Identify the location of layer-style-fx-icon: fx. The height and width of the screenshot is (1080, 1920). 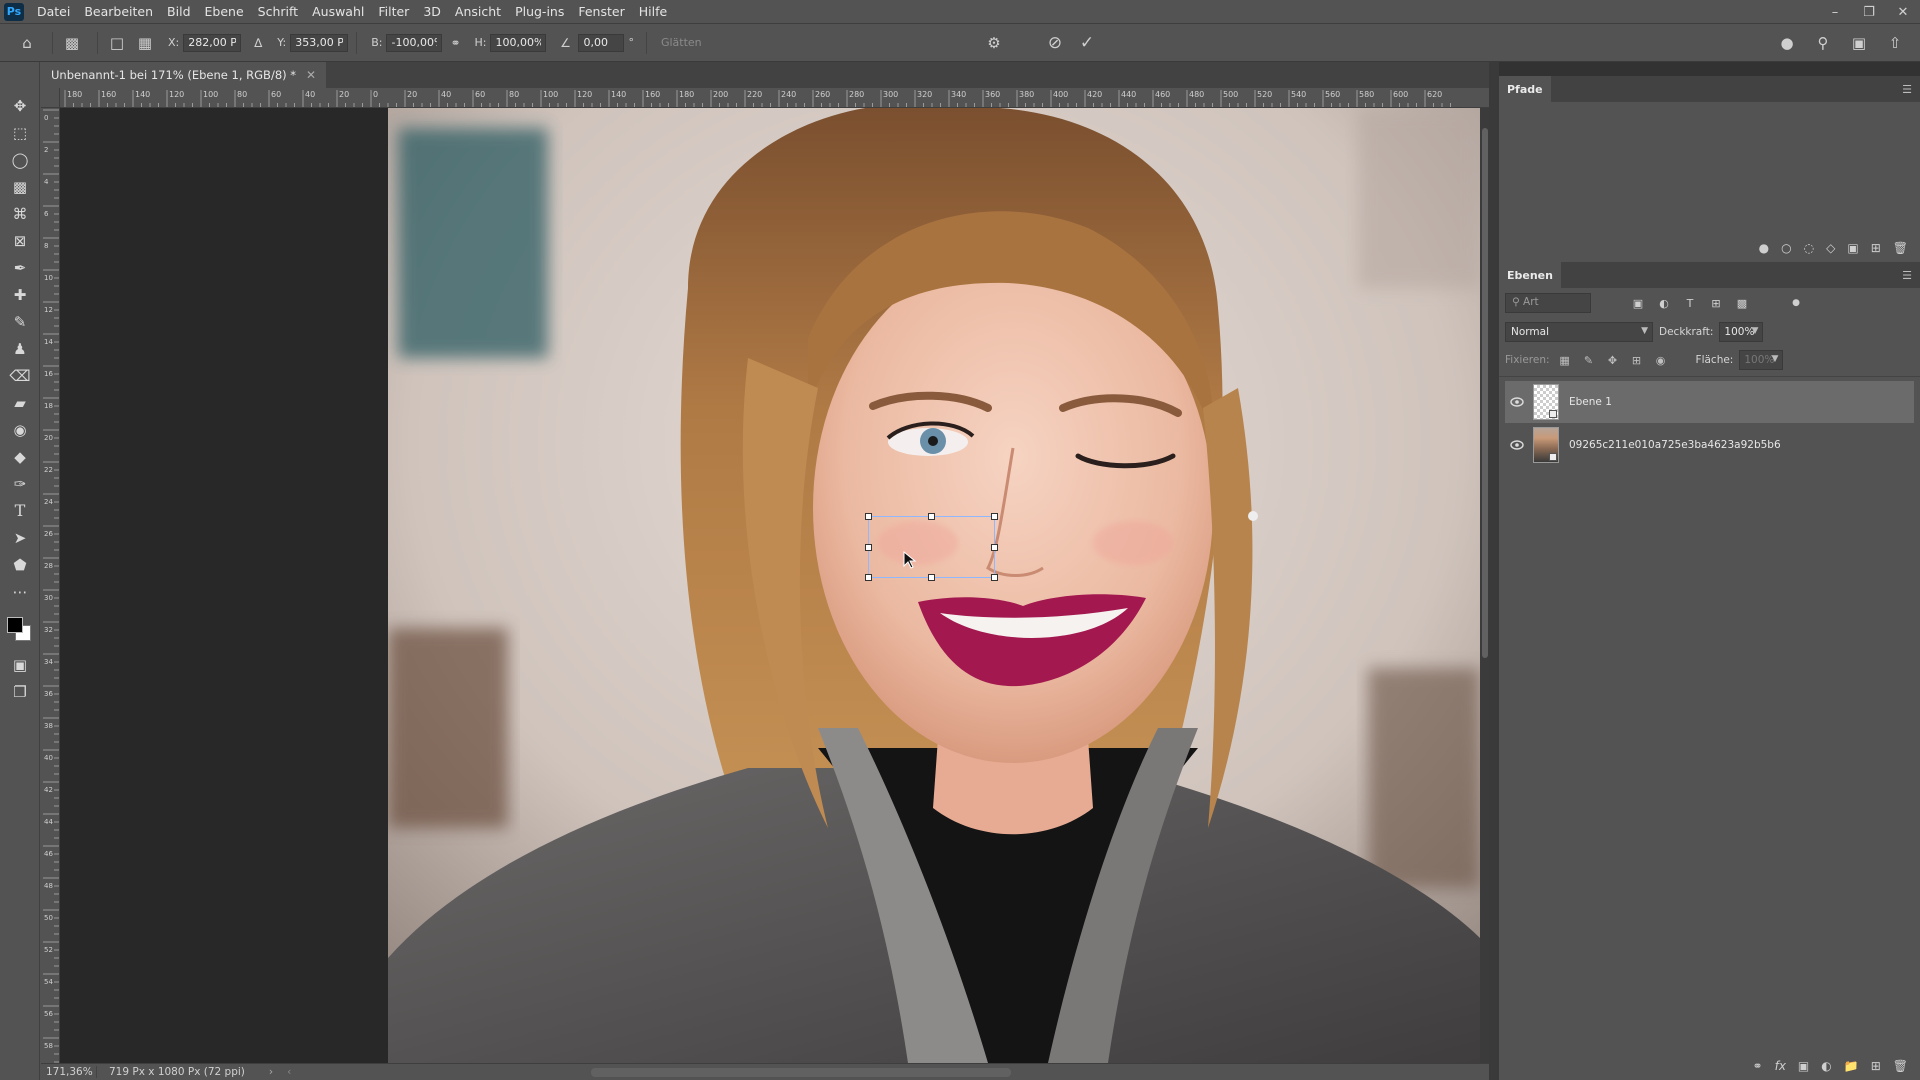
(1780, 1066).